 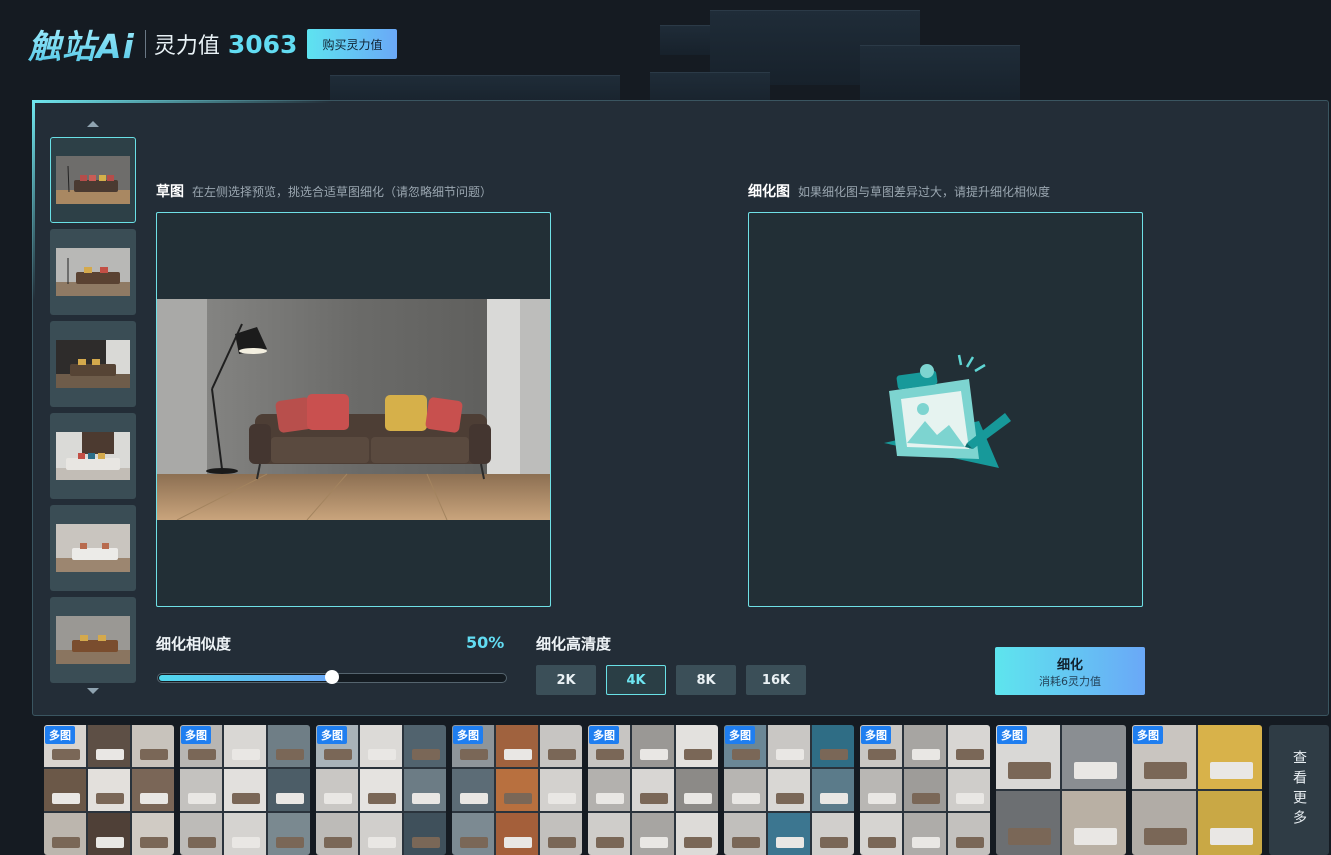 I want to click on empty-image-placeholder-icon, so click(x=946, y=413).